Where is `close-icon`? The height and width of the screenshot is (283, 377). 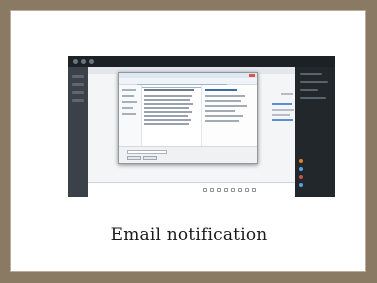
close-icon is located at coordinates (252, 75).